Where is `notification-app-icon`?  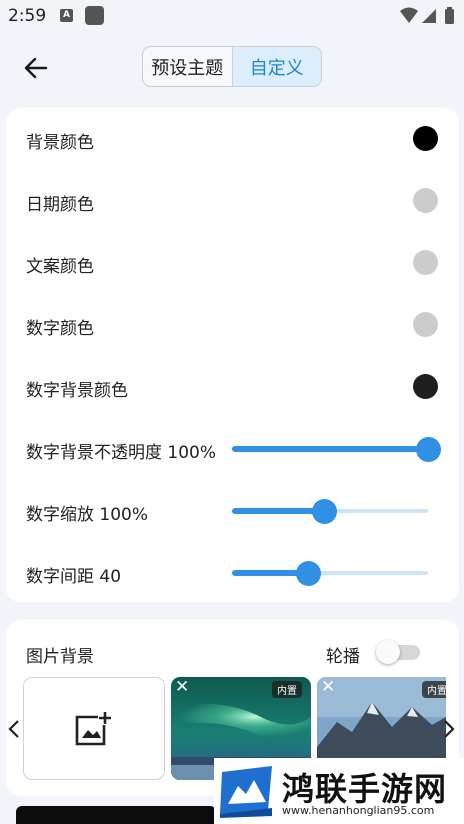 notification-app-icon is located at coordinates (94, 15).